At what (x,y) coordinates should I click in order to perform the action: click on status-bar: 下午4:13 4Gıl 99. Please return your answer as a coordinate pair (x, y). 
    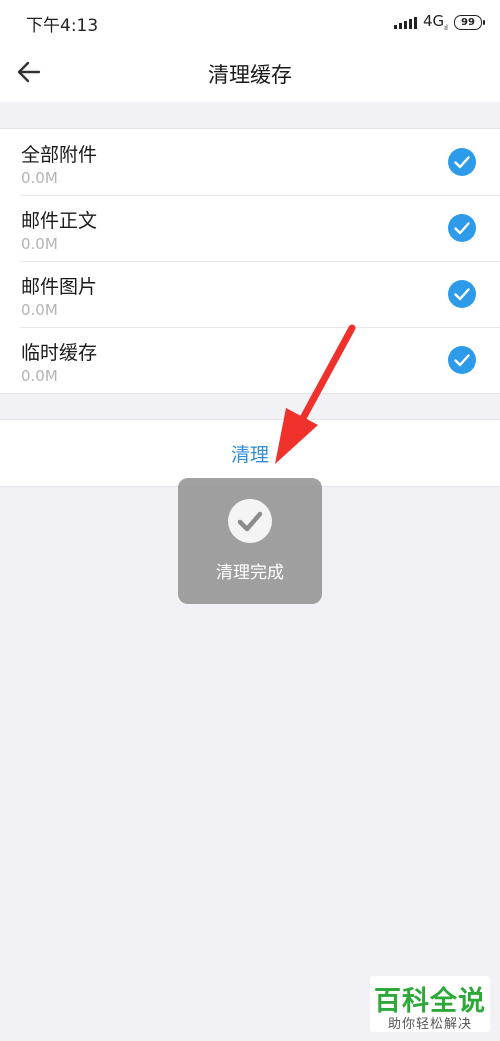
    Looking at the image, I should click on (250, 22).